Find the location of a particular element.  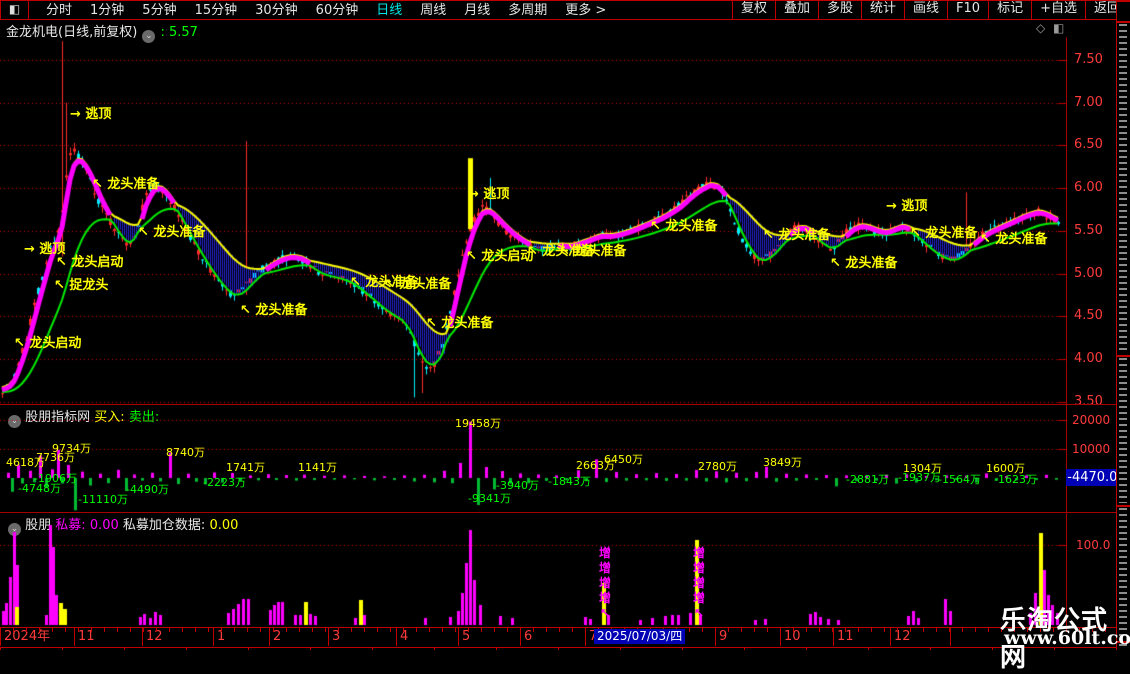

flow-value-label: 19458万 is located at coordinates (478, 423).